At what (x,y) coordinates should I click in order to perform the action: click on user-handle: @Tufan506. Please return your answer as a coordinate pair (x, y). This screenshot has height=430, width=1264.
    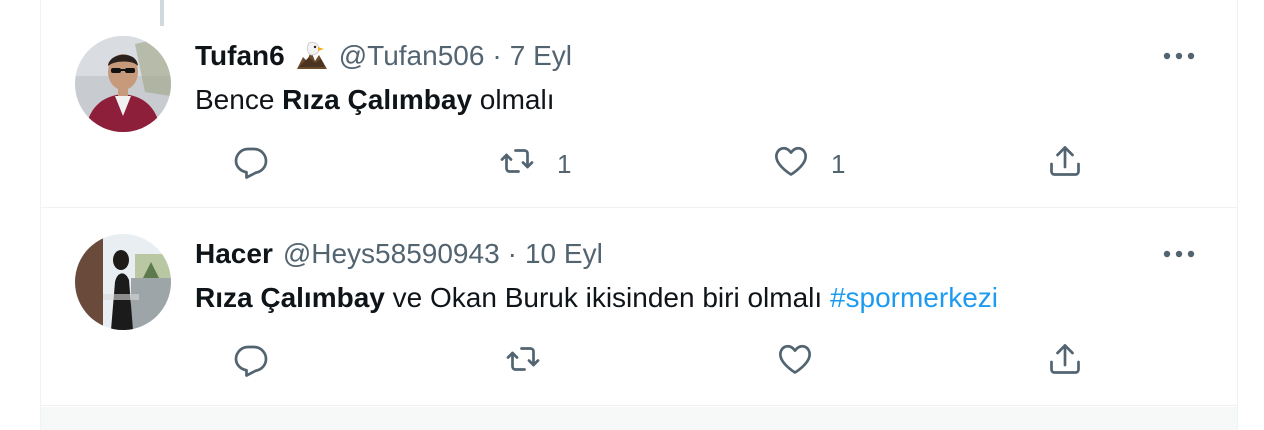
    Looking at the image, I should click on (412, 56).